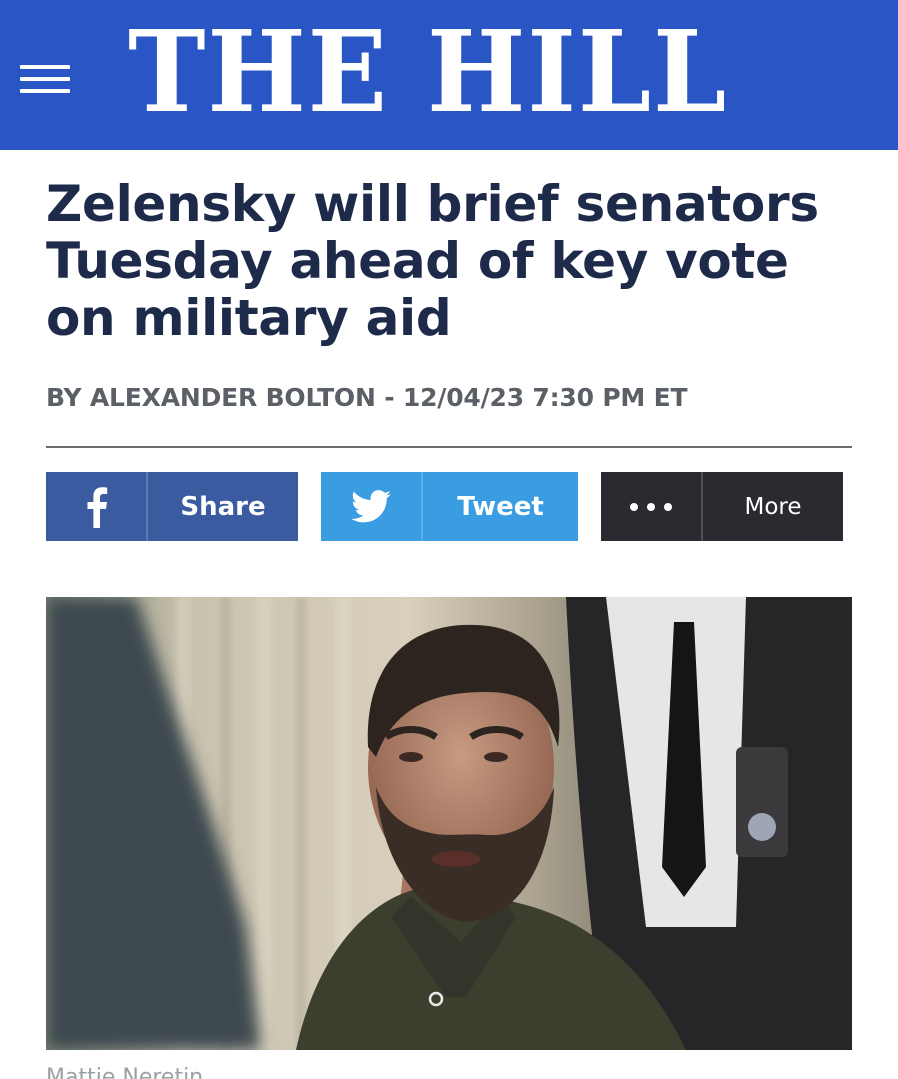 The width and height of the screenshot is (898, 1079). I want to click on twitter-bird-icon, so click(372, 506).